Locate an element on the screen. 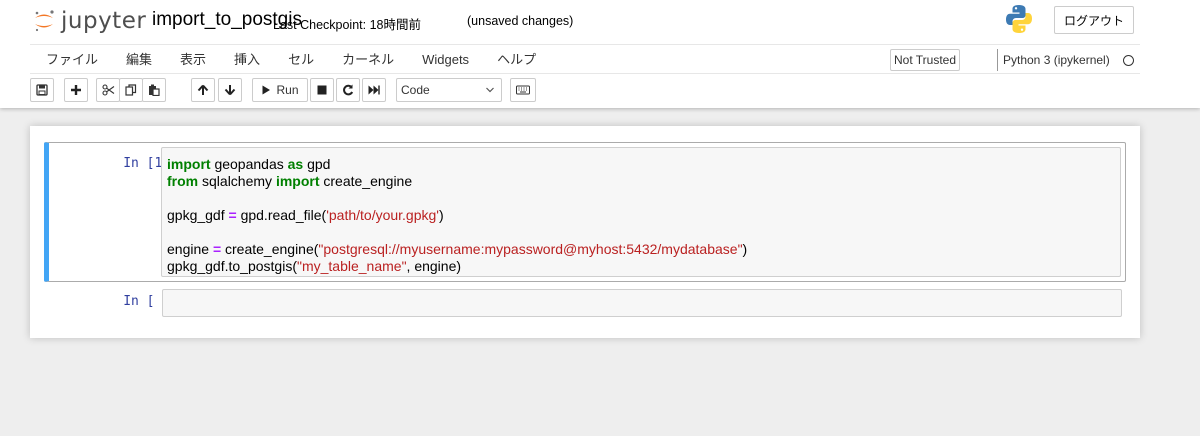 The width and height of the screenshot is (1200, 436). checkpoint-status: Last Checkpoint: 18時間前 is located at coordinates (347, 25).